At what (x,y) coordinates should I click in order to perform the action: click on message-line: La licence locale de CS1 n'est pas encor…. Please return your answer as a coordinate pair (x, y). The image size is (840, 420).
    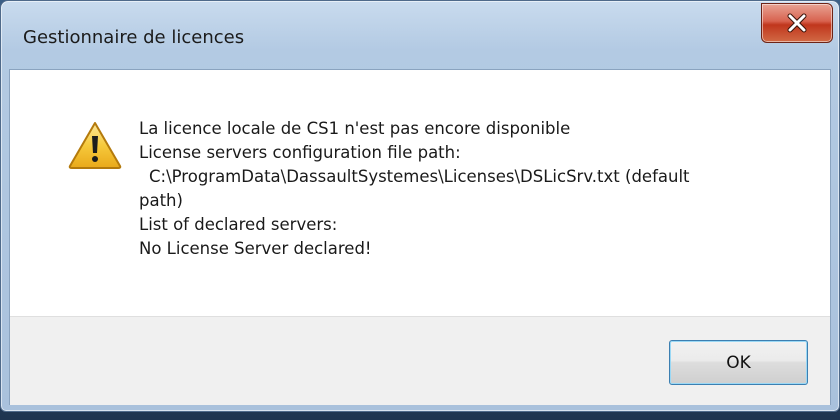
    Looking at the image, I should click on (355, 128).